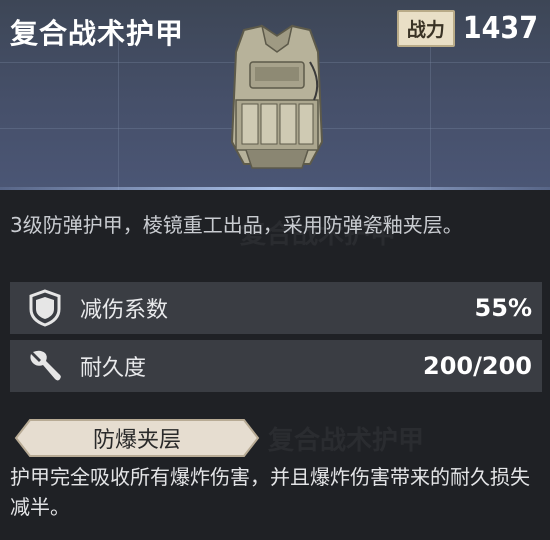 The height and width of the screenshot is (540, 550). I want to click on shield-icon, so click(45, 308).